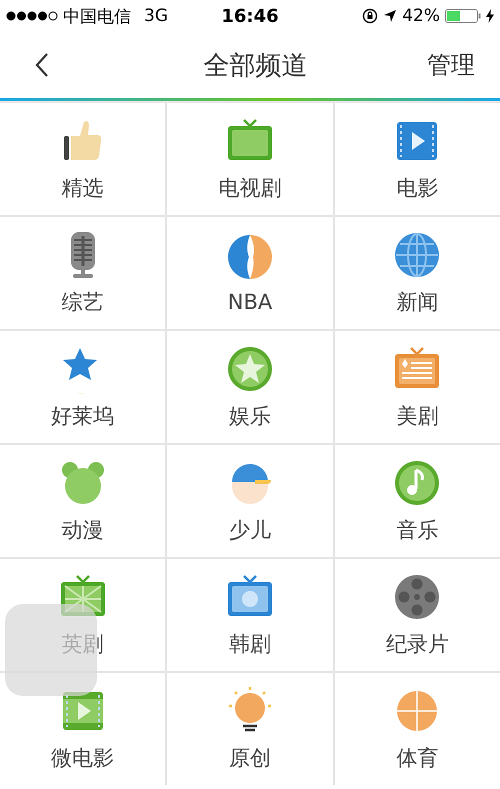  I want to click on time-label: 16:46, so click(250, 16).